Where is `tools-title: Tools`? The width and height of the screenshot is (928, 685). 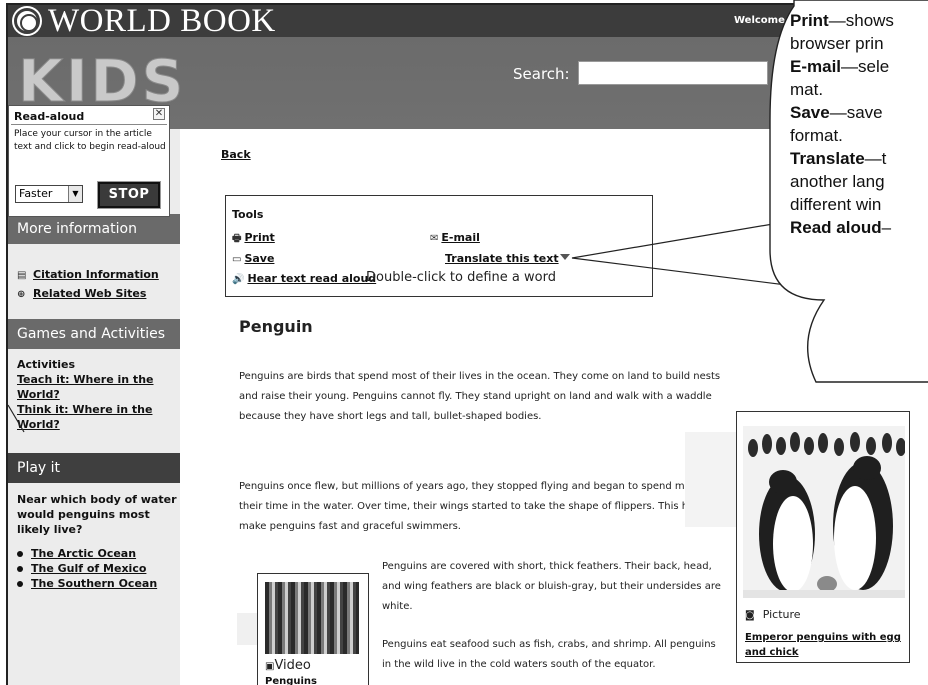
tools-title: Tools is located at coordinates (248, 214).